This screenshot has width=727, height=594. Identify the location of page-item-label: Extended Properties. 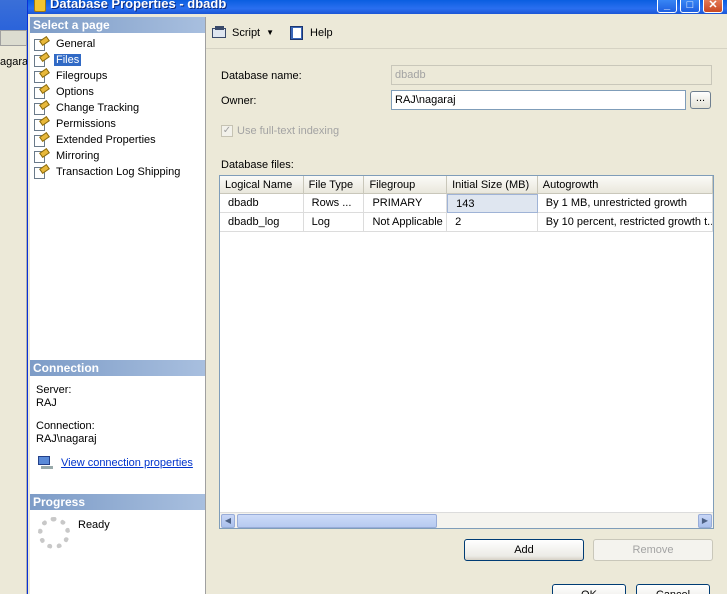
(106, 140).